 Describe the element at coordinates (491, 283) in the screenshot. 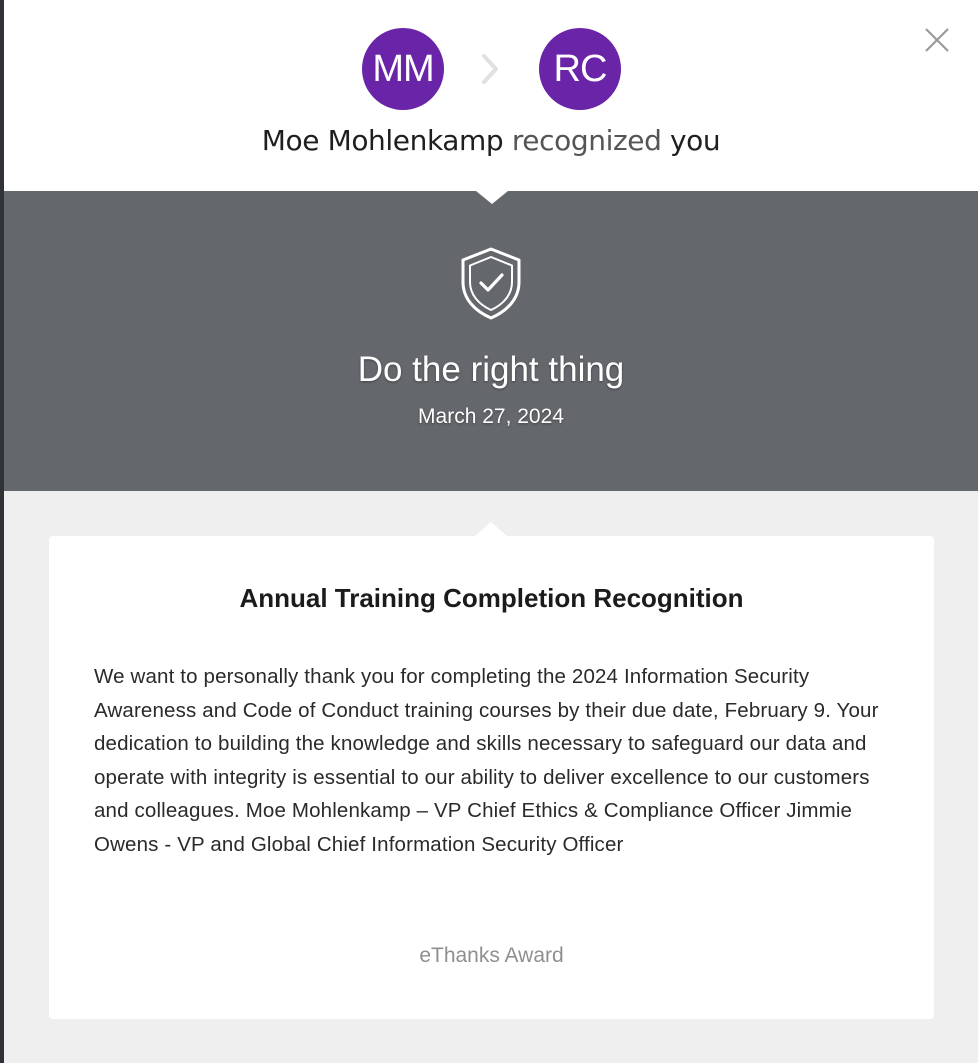

I see `shield-check-icon` at that location.